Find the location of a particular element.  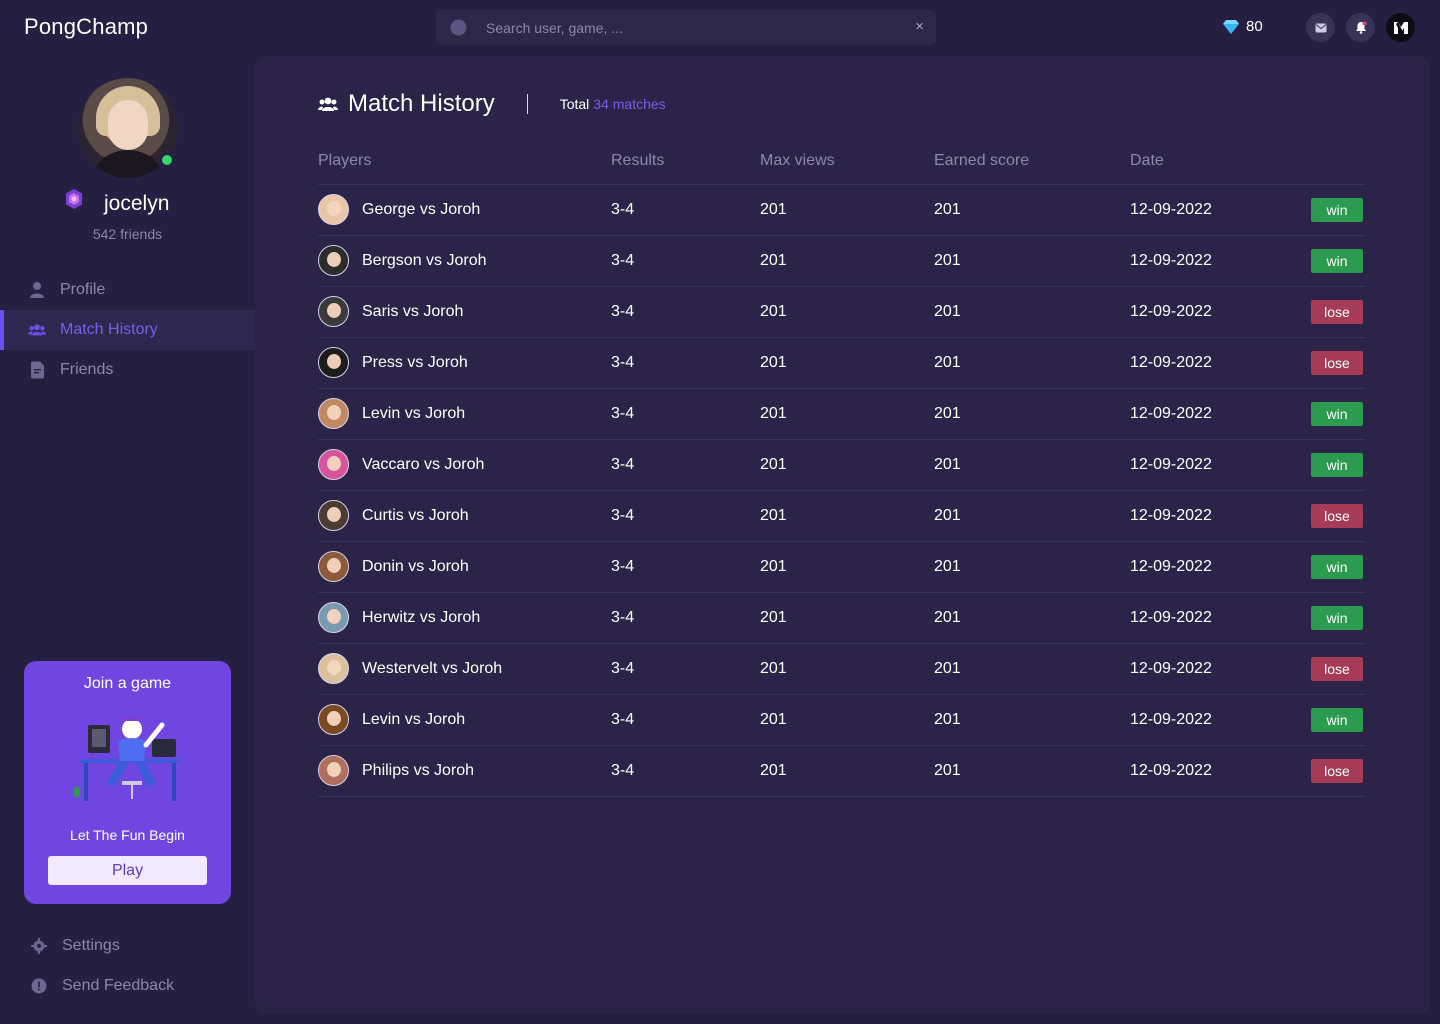

players-label: Herwitz vs Joroh is located at coordinates (421, 617).